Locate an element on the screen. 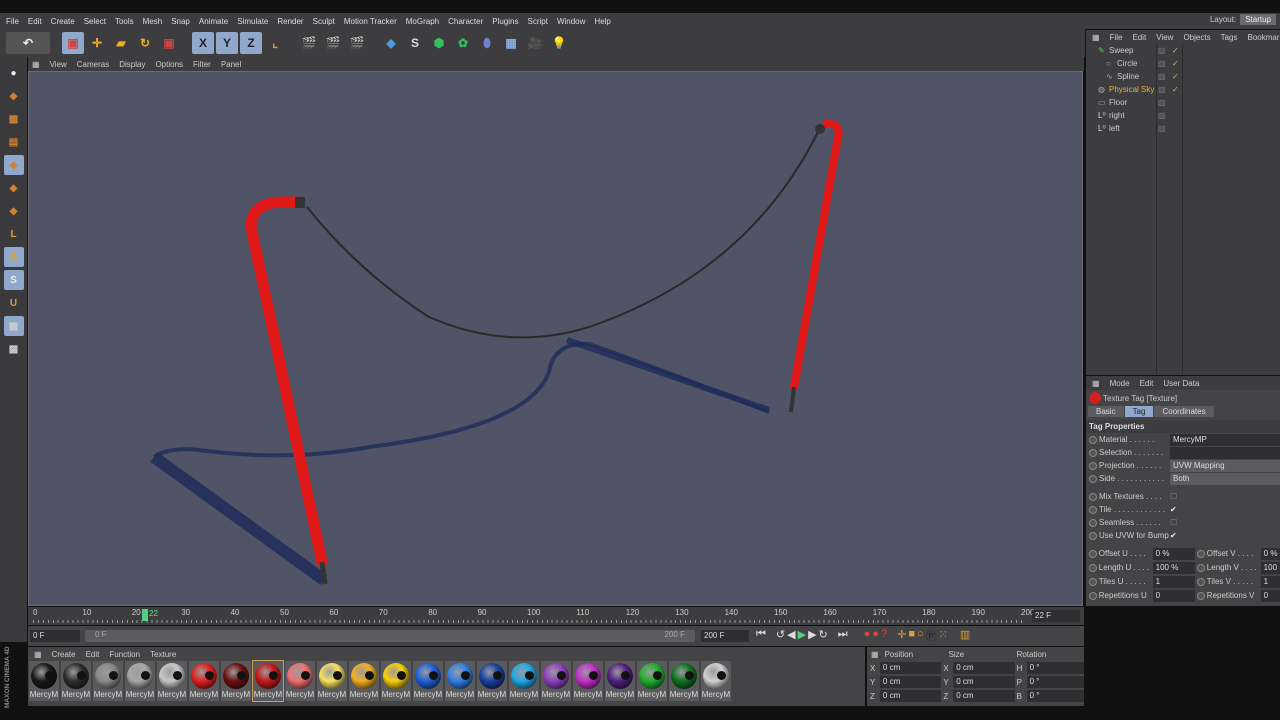  attribute-menu-edit: Edit is located at coordinates (1147, 383).